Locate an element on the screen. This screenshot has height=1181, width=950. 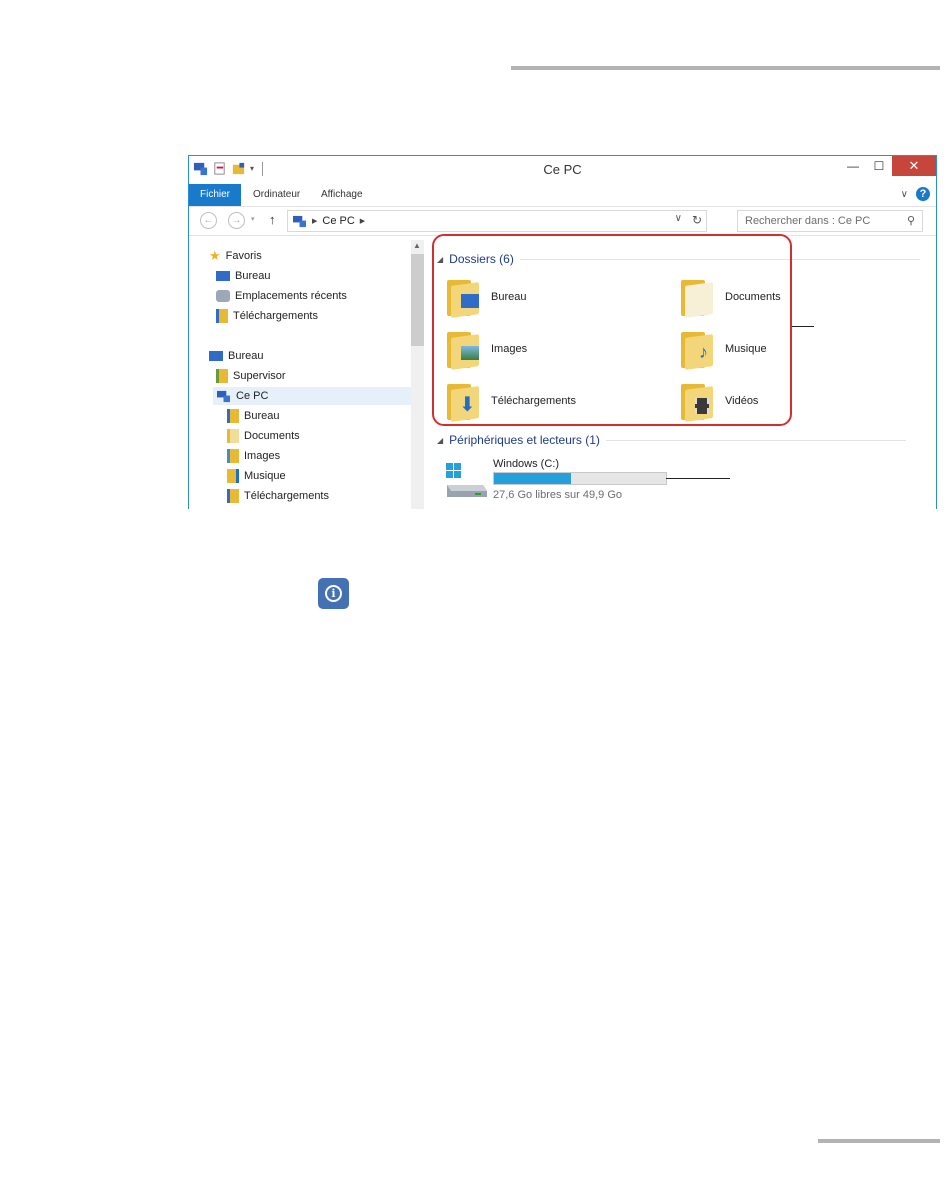
nav-item-telechargements: Téléchargements is located at coordinates (267, 316).